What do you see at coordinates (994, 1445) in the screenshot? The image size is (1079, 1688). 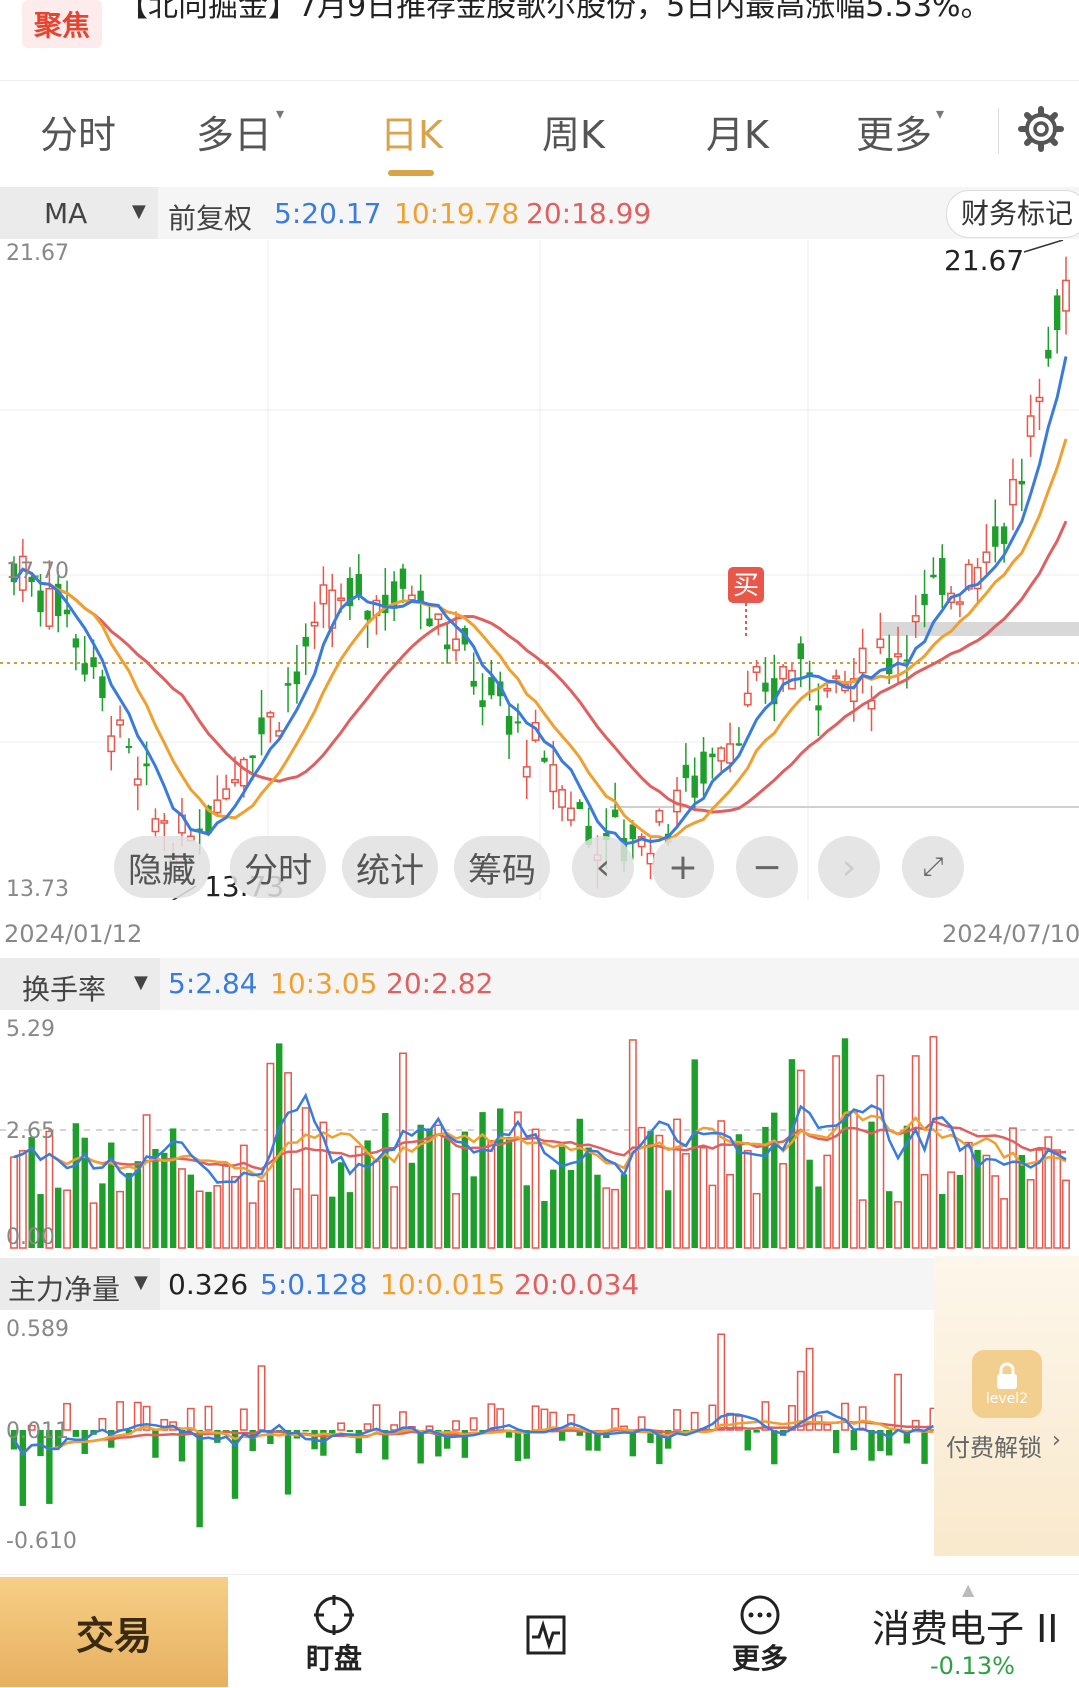 I see `paid-unlock-link: 付费解锁` at bounding box center [994, 1445].